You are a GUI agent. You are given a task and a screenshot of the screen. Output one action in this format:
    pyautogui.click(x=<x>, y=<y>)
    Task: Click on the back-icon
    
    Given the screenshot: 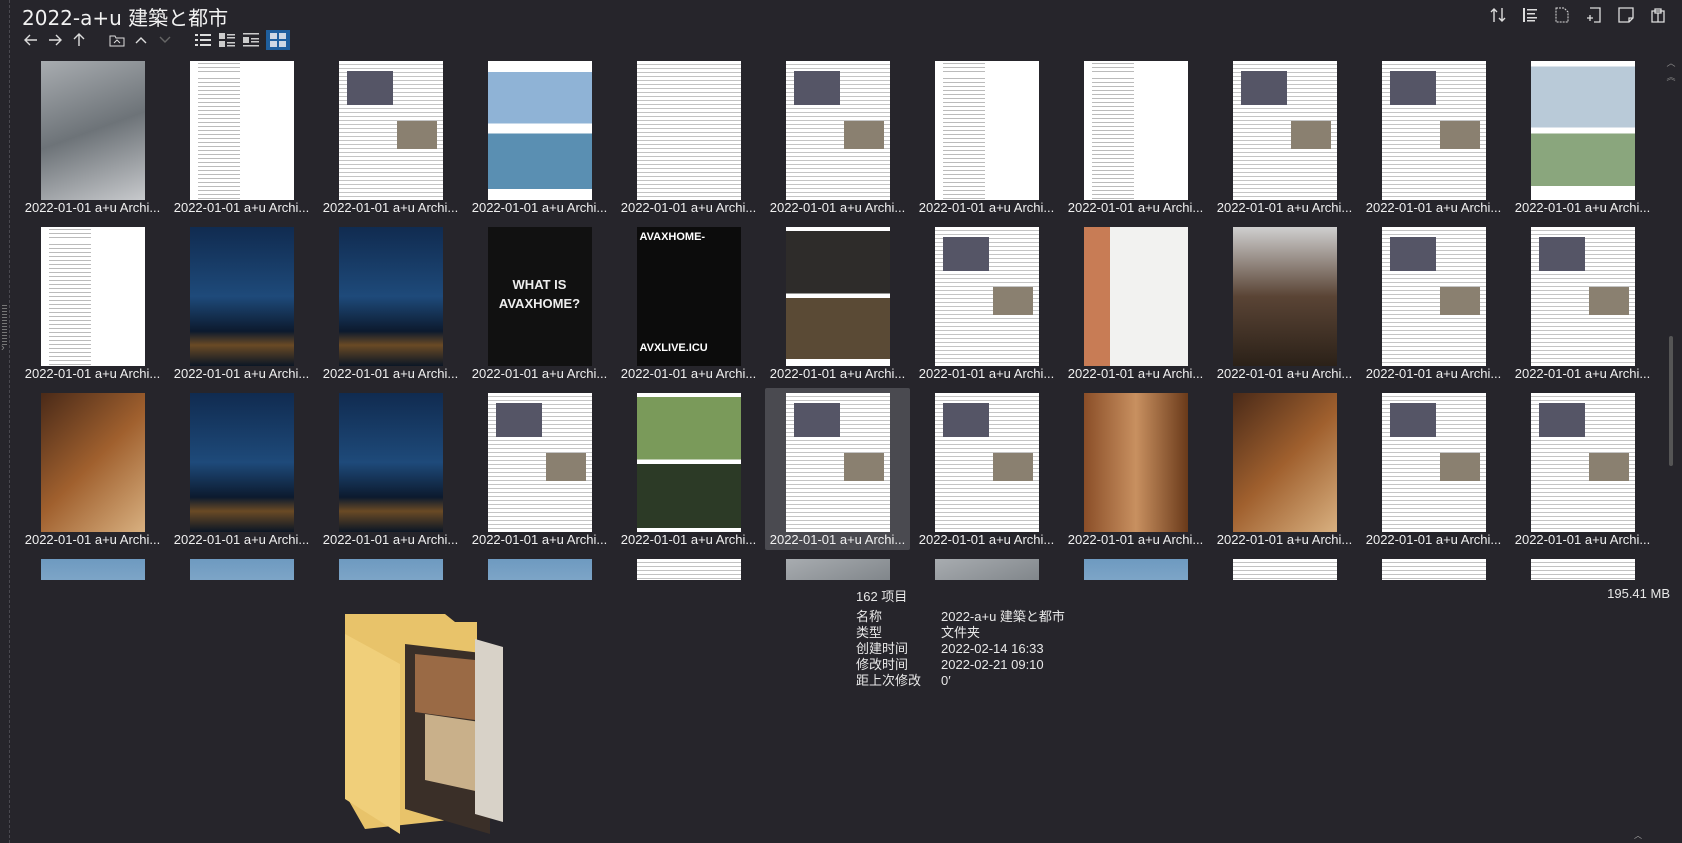 What is the action you would take?
    pyautogui.click(x=31, y=40)
    